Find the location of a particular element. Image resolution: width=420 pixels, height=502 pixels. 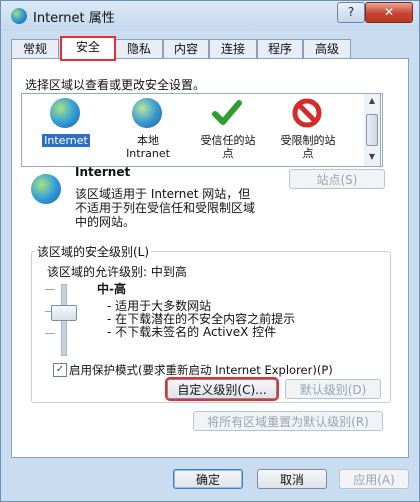

zone-list-scrollbar: ▲ ▼ is located at coordinates (372, 130).